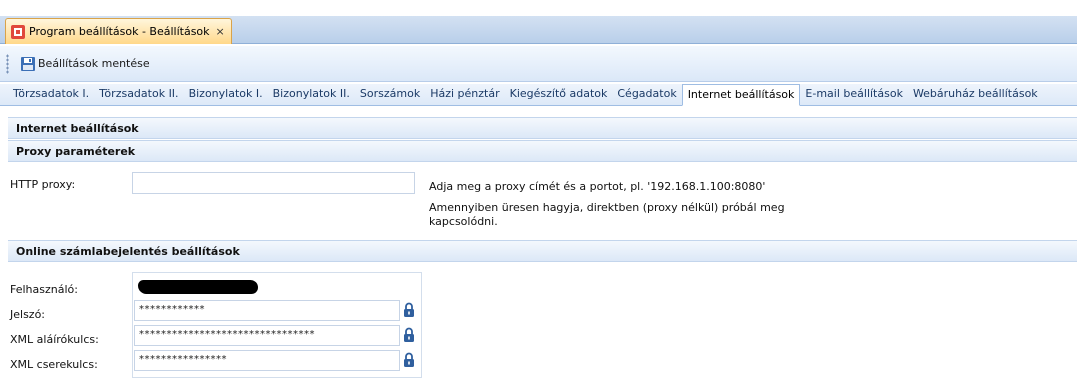  I want to click on close-tab-icon: ×, so click(220, 31).